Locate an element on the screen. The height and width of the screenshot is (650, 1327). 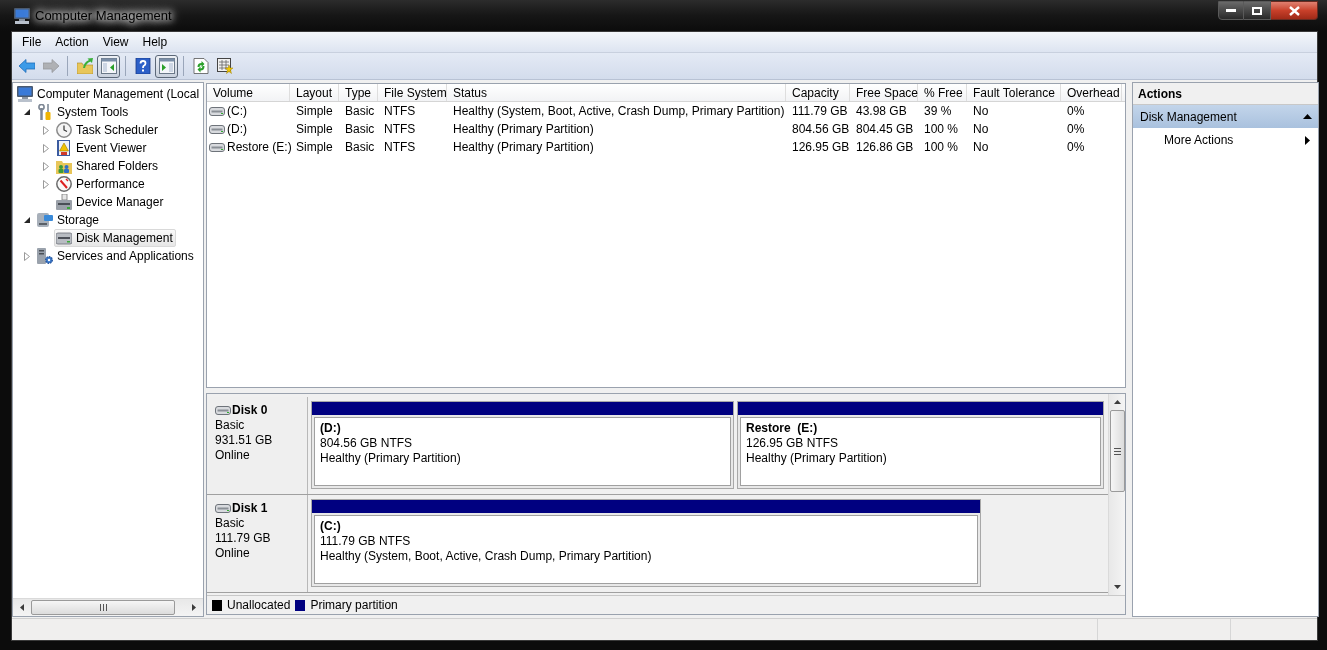
minimize-button is located at coordinates (1231, 10).